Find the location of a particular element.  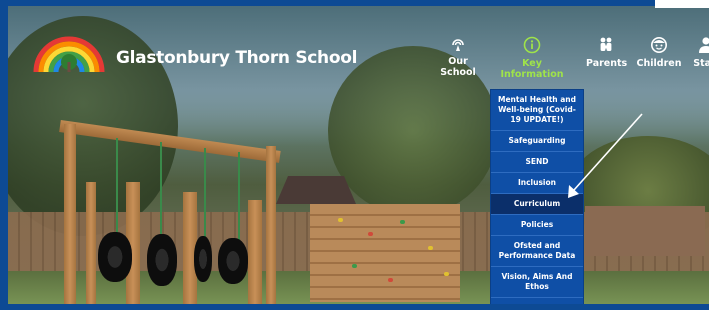

nav-item-key-information: Key Information is located at coordinates (532, 61).